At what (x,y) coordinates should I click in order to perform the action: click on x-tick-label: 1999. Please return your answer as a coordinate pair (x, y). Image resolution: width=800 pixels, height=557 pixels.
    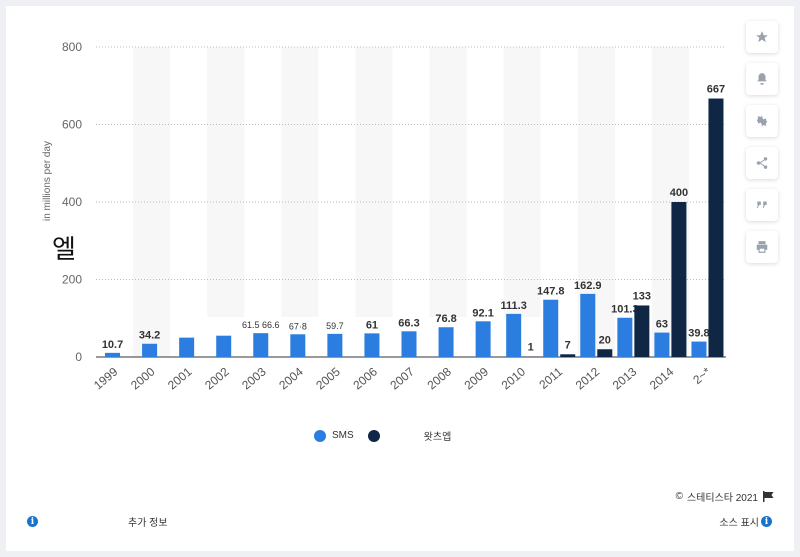
    Looking at the image, I should click on (106, 378).